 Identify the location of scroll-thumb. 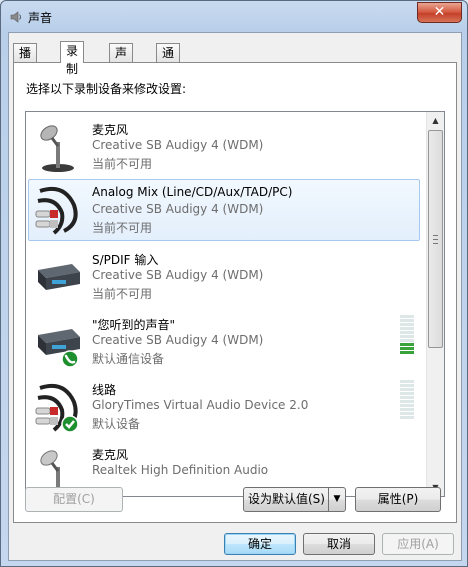
(435, 239).